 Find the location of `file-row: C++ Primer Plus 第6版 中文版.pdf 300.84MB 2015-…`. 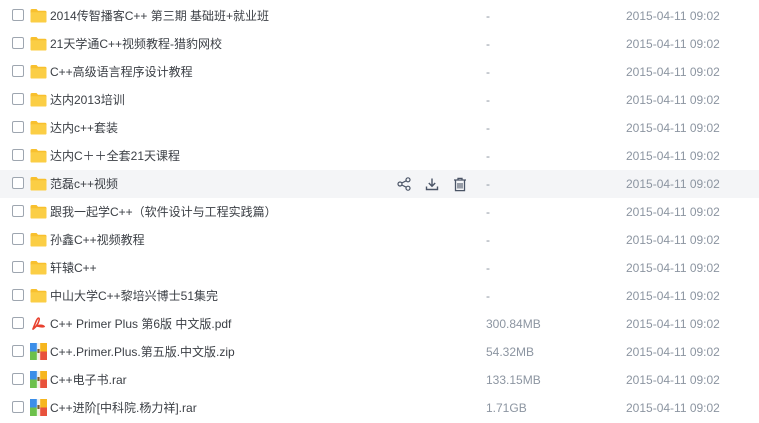

file-row: C++ Primer Plus 第6版 中文版.pdf 300.84MB 2015-… is located at coordinates (379, 324).